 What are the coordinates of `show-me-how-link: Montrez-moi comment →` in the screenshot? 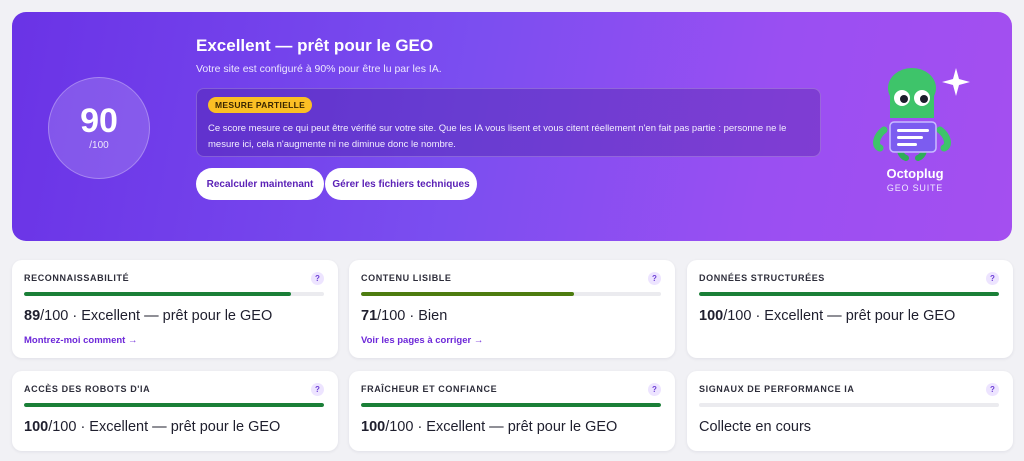 It's located at (80, 340).